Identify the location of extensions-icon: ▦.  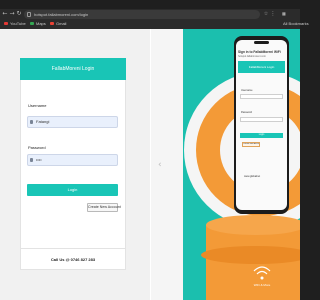
(292, 14).